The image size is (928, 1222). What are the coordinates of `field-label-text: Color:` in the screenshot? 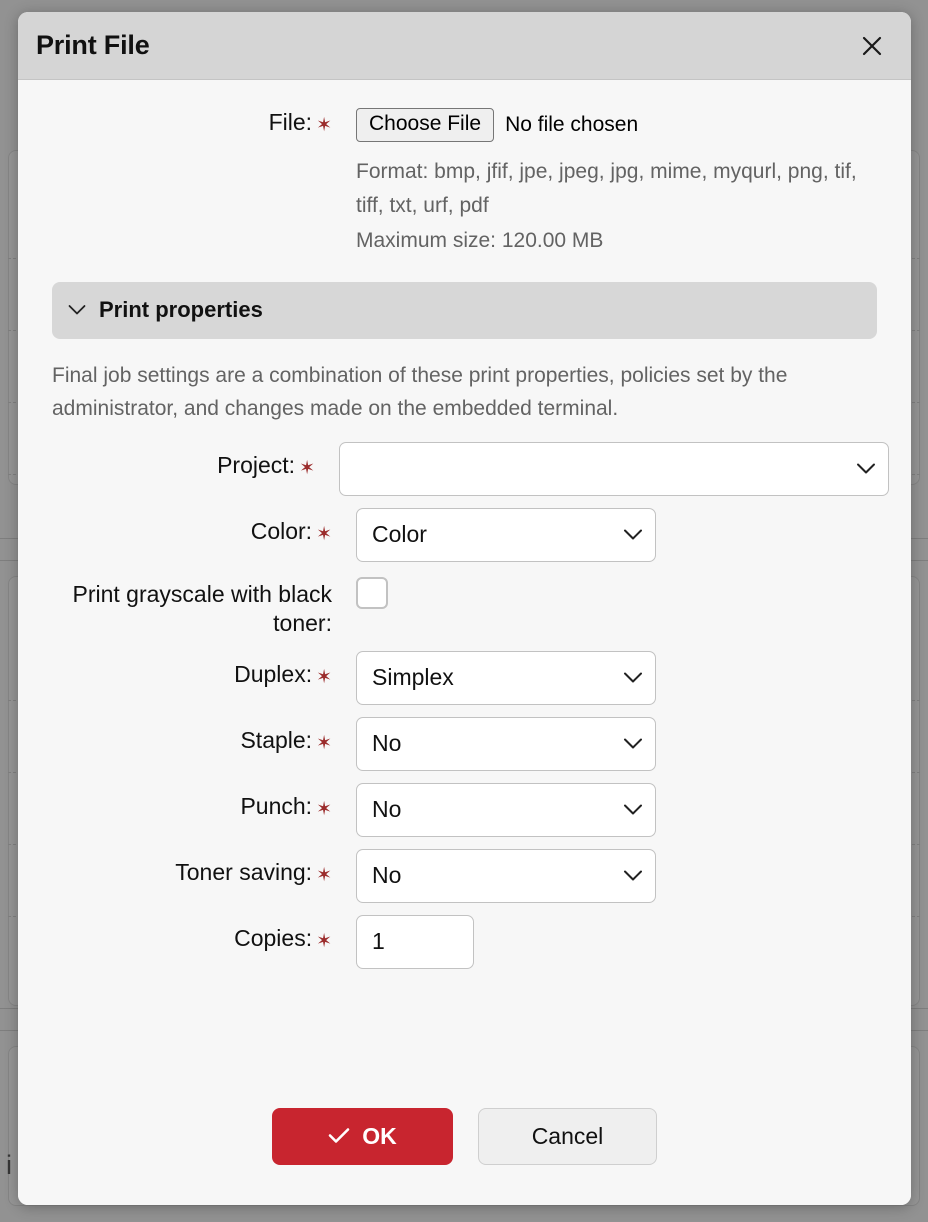 It's located at (281, 530).